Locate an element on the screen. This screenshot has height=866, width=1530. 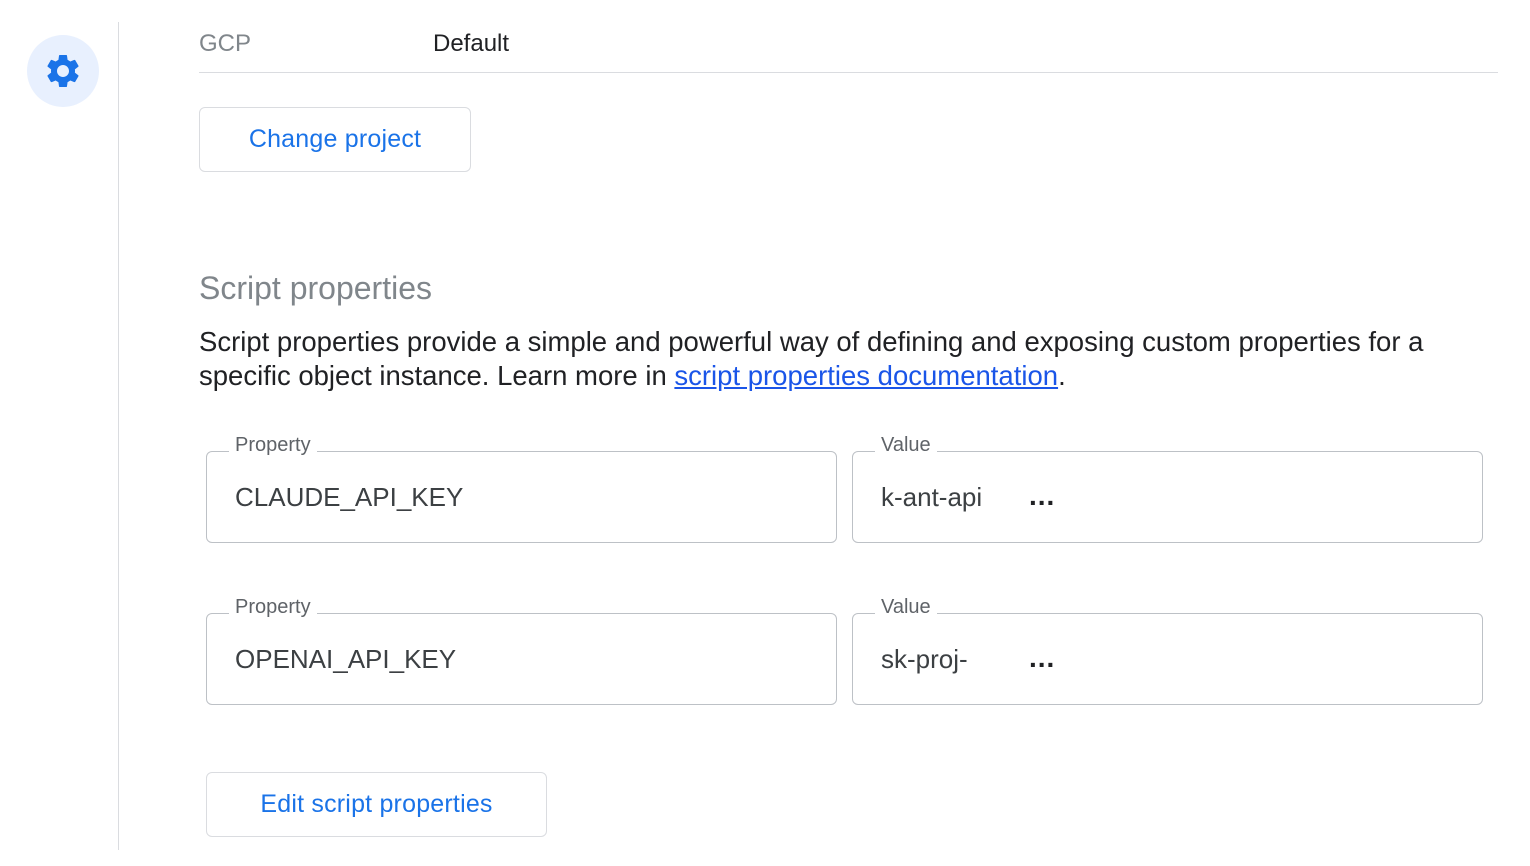
property-value-text: k-ant-api is located at coordinates (932, 497).